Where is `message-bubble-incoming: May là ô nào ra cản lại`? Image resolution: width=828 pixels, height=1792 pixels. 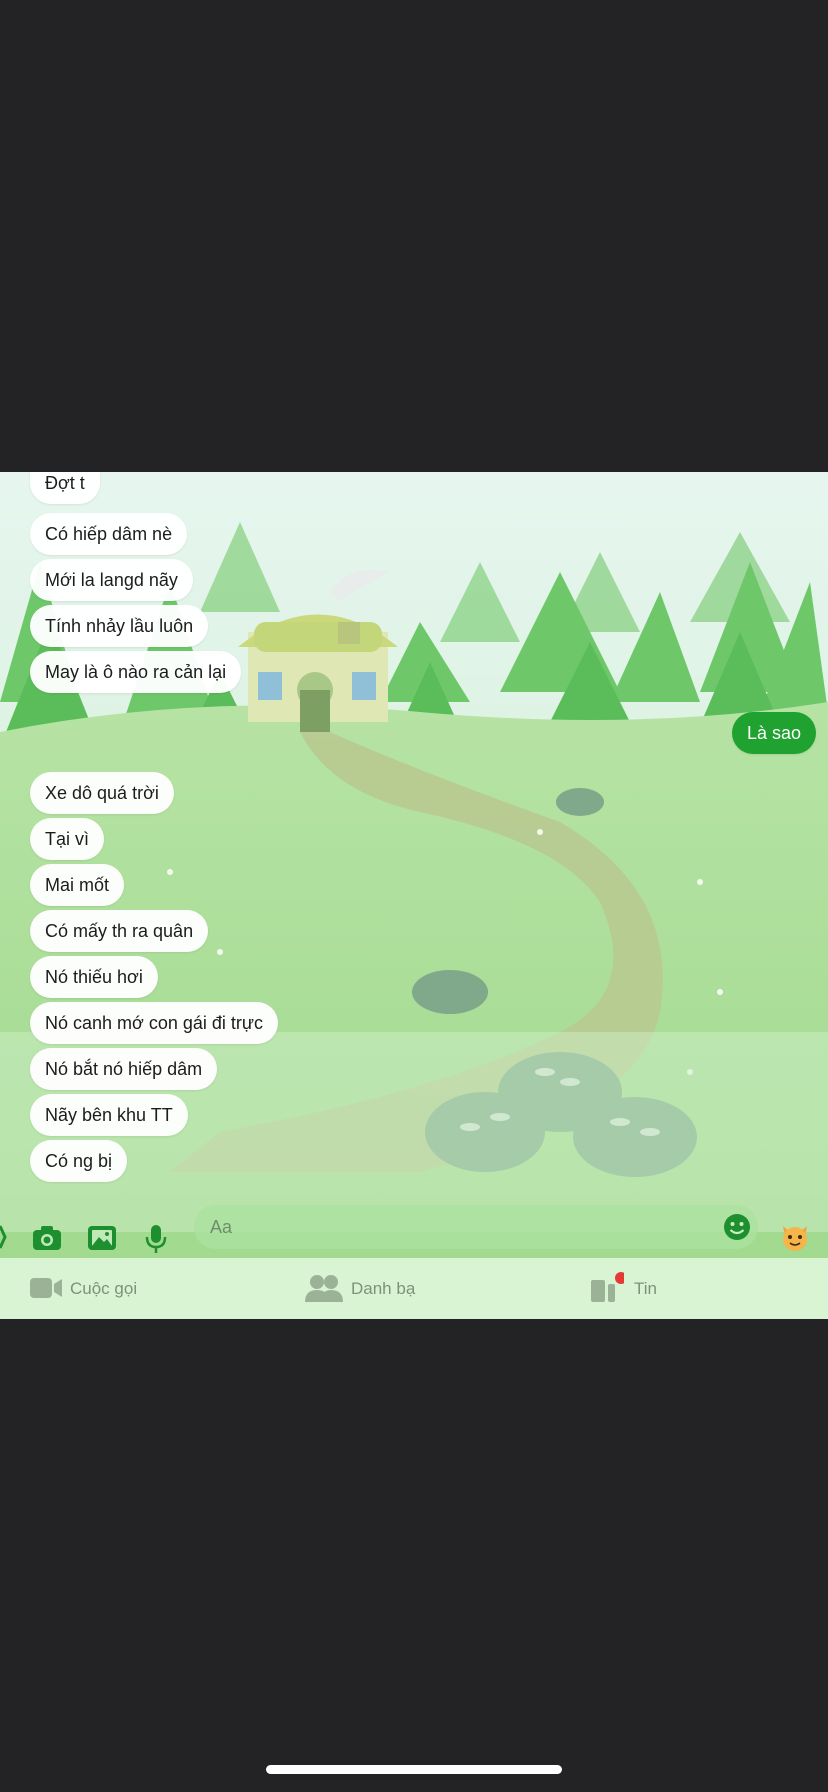 message-bubble-incoming: May là ô nào ra cản lại is located at coordinates (136, 672).